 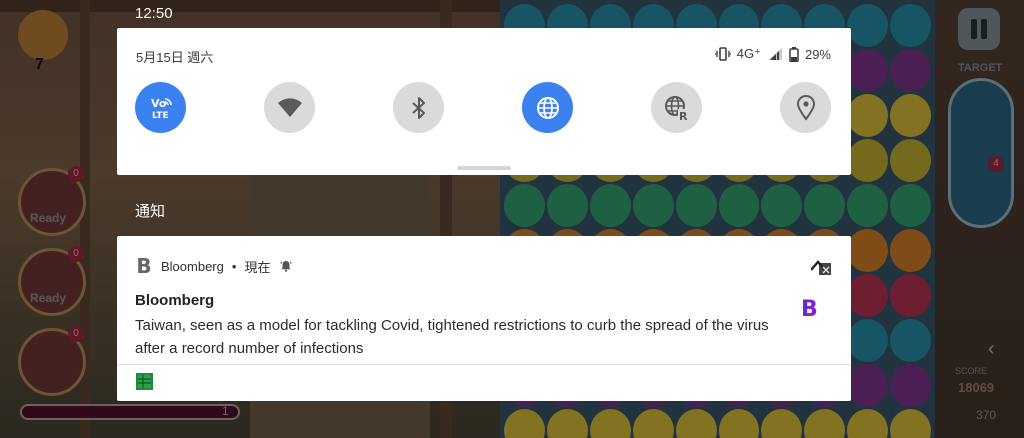 I want to click on location-pin-icon, so click(x=805, y=107).